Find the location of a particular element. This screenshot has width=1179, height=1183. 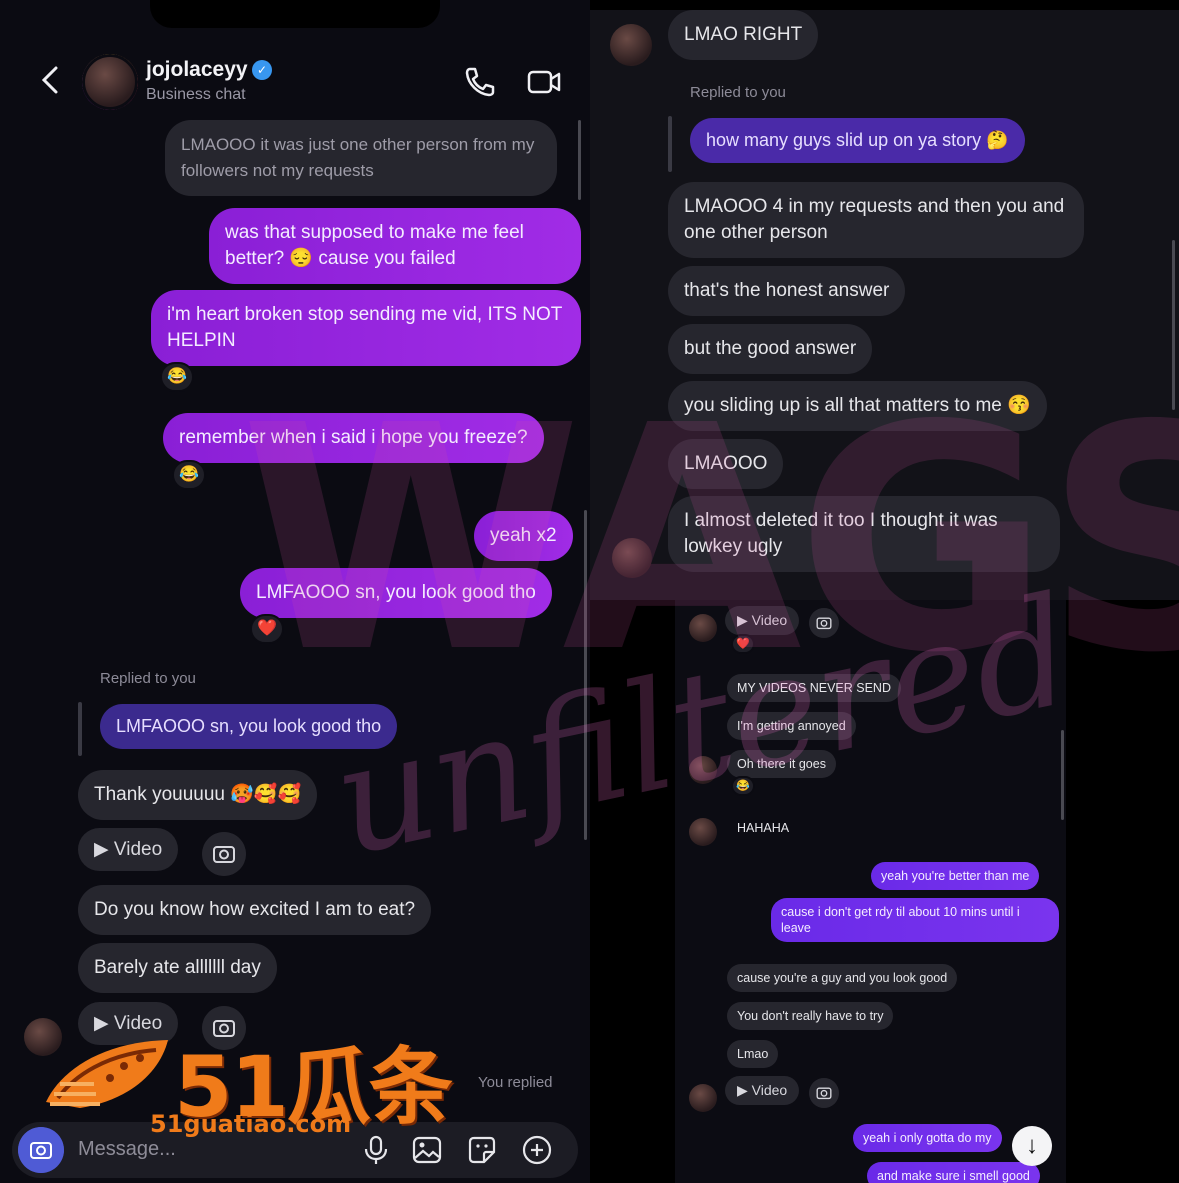

message-incoming: LMAO RIGHT is located at coordinates (743, 35).